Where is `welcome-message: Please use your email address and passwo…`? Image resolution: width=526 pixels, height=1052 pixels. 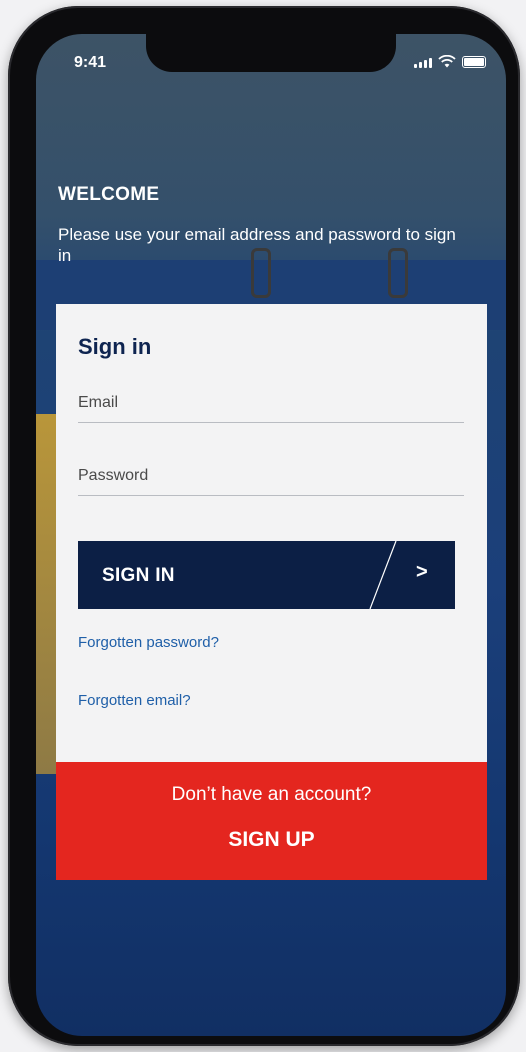
welcome-message: Please use your email address and passwo… is located at coordinates (257, 245).